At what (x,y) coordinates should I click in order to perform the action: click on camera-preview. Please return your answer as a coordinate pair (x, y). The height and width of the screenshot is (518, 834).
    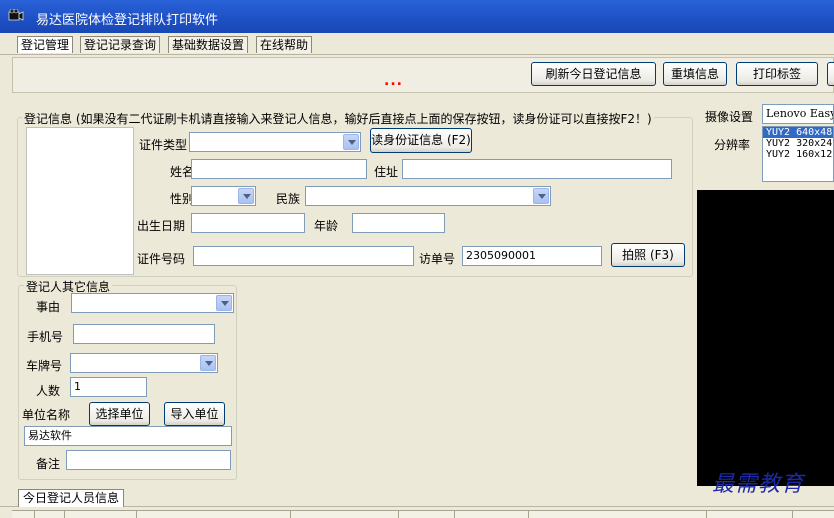
    Looking at the image, I should click on (765, 338).